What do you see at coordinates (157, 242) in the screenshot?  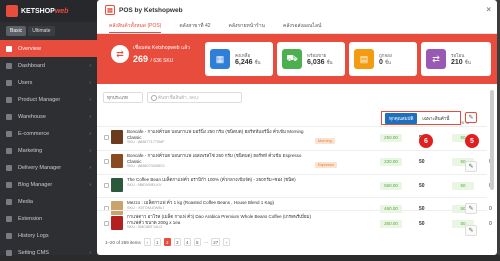 I see `page-button: 1` at bounding box center [157, 242].